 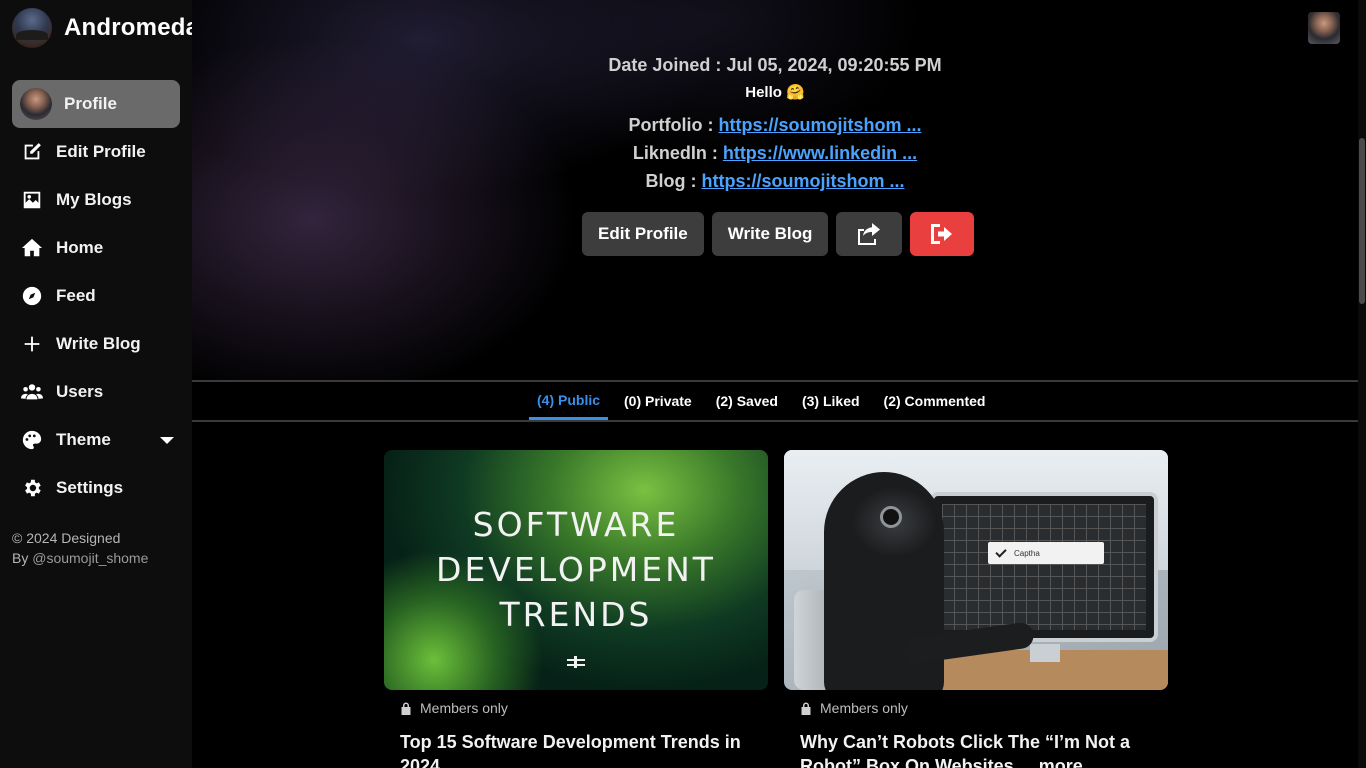 I want to click on image-title-line: SOFTWARE, so click(x=576, y=524).